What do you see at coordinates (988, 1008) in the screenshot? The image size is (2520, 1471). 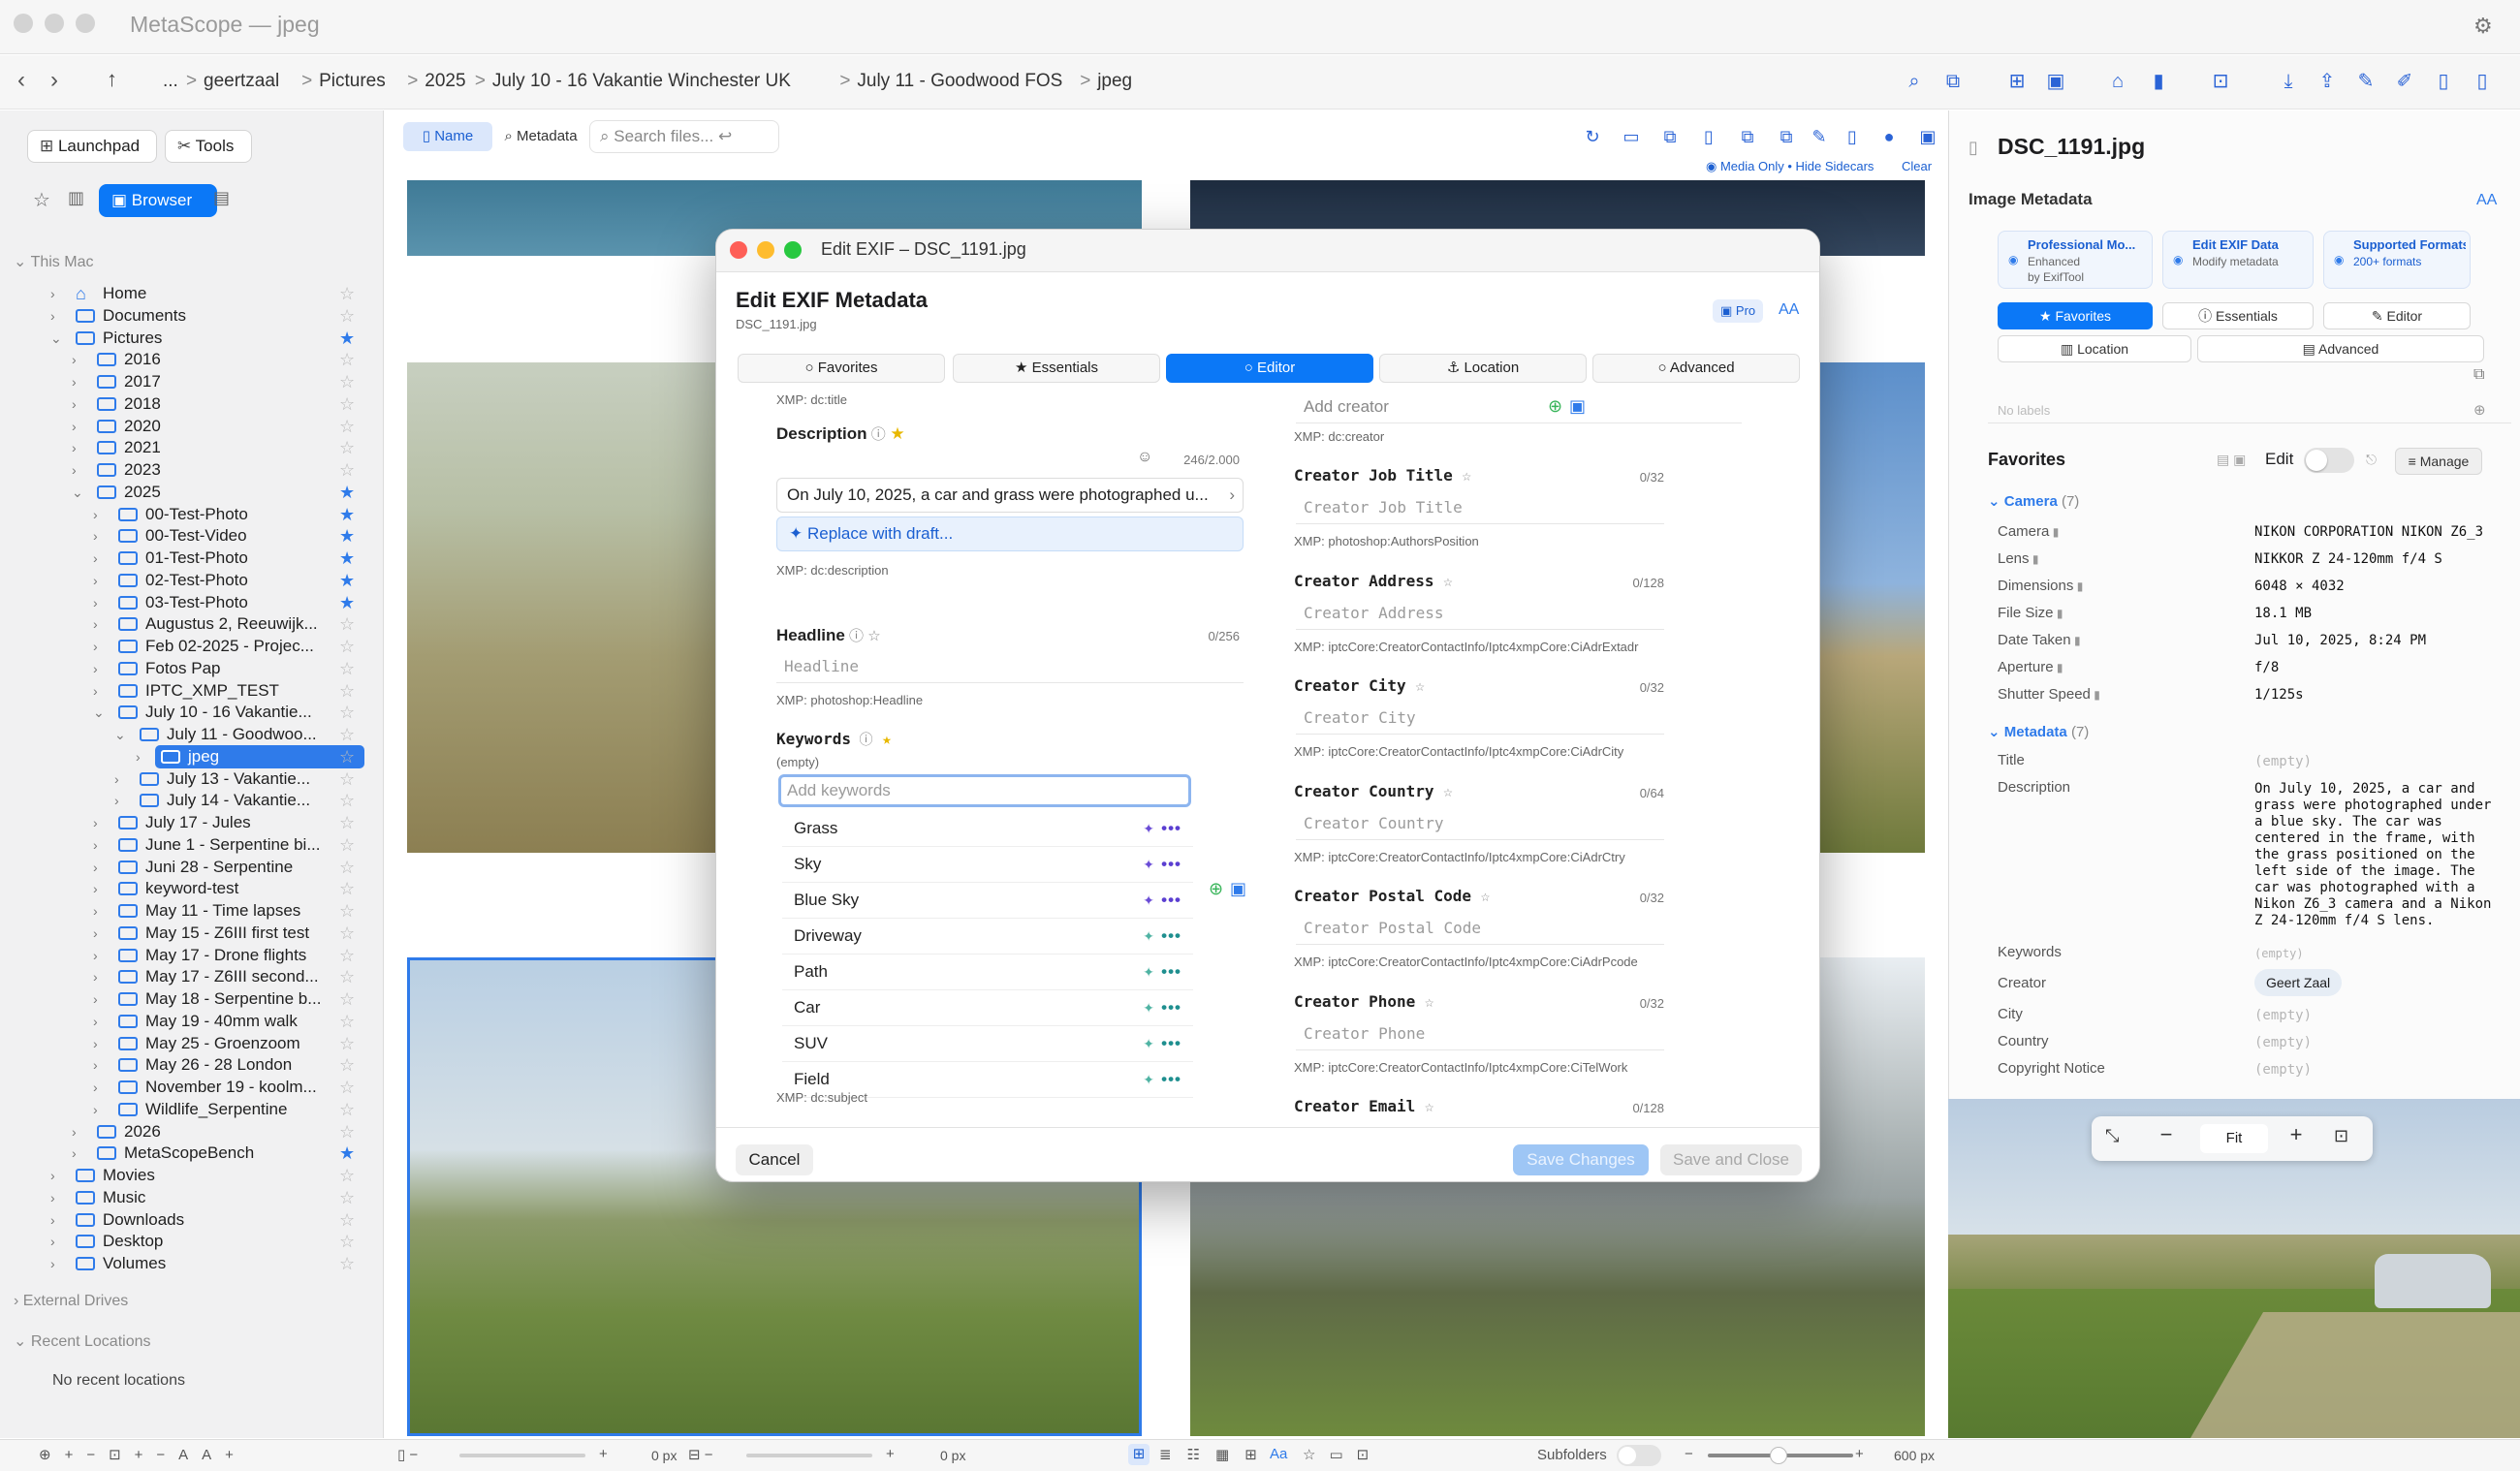 I see `keyword-suggestion: Car ✦ •••` at bounding box center [988, 1008].